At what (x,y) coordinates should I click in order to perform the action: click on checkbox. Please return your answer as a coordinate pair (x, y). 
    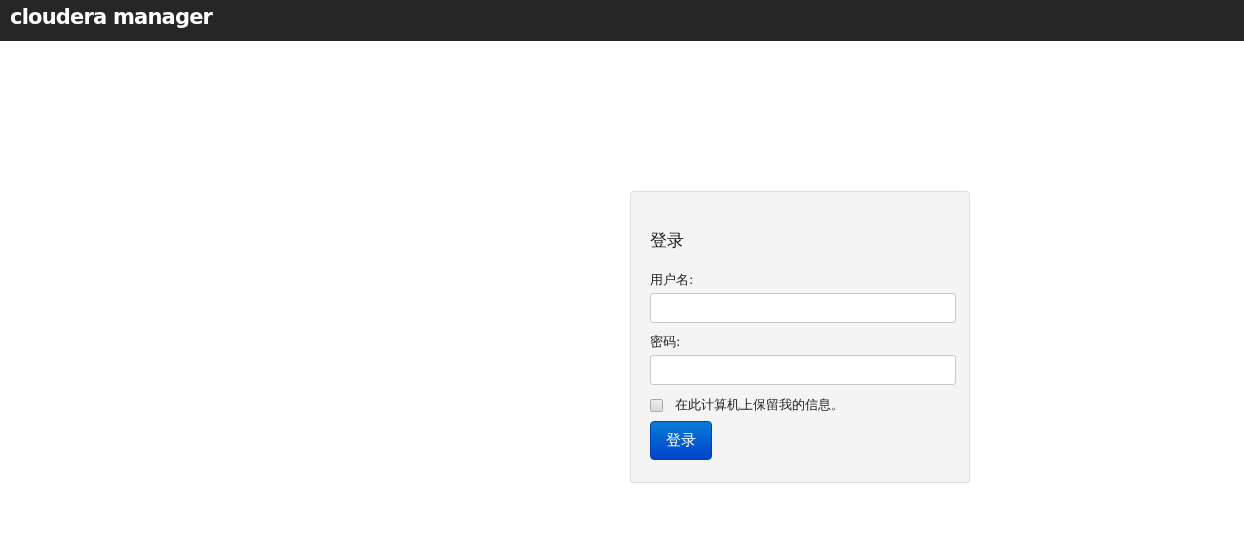
    Looking at the image, I should click on (656, 405).